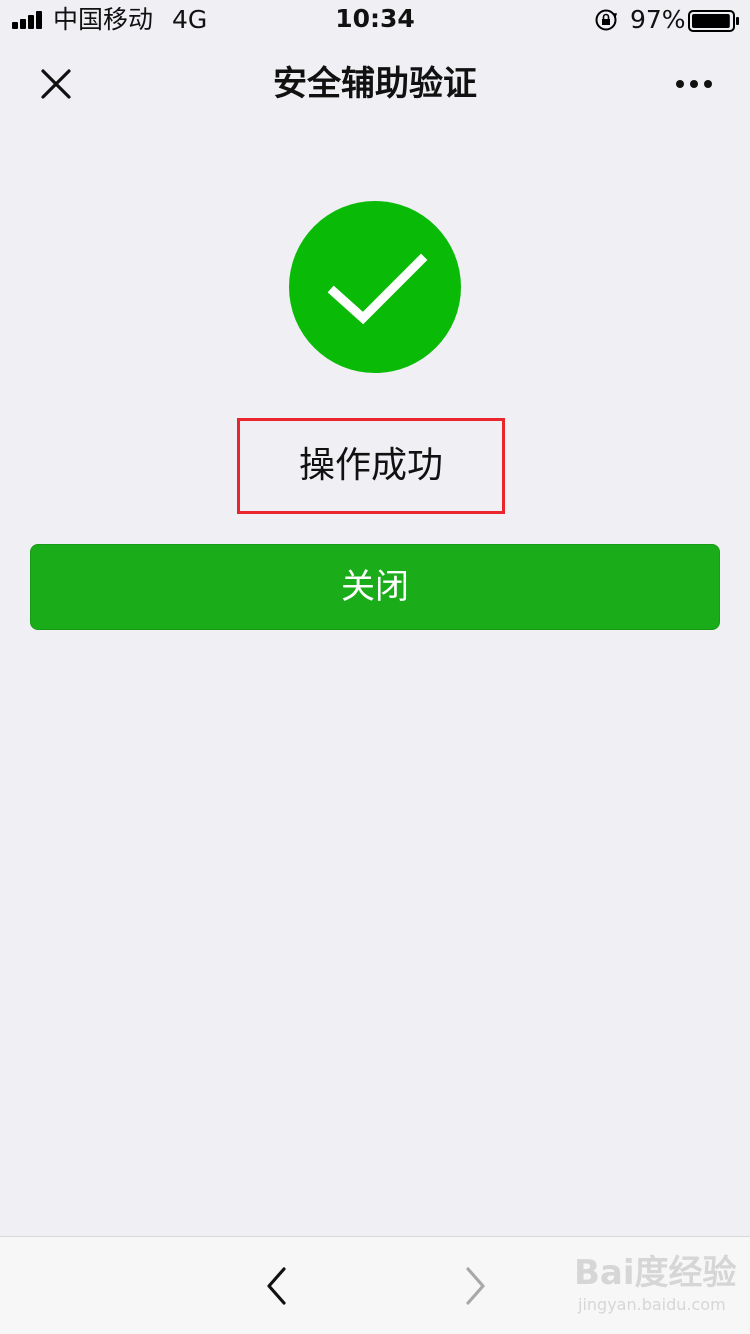  Describe the element at coordinates (277, 1286) in the screenshot. I see `chevron-left-icon` at that location.